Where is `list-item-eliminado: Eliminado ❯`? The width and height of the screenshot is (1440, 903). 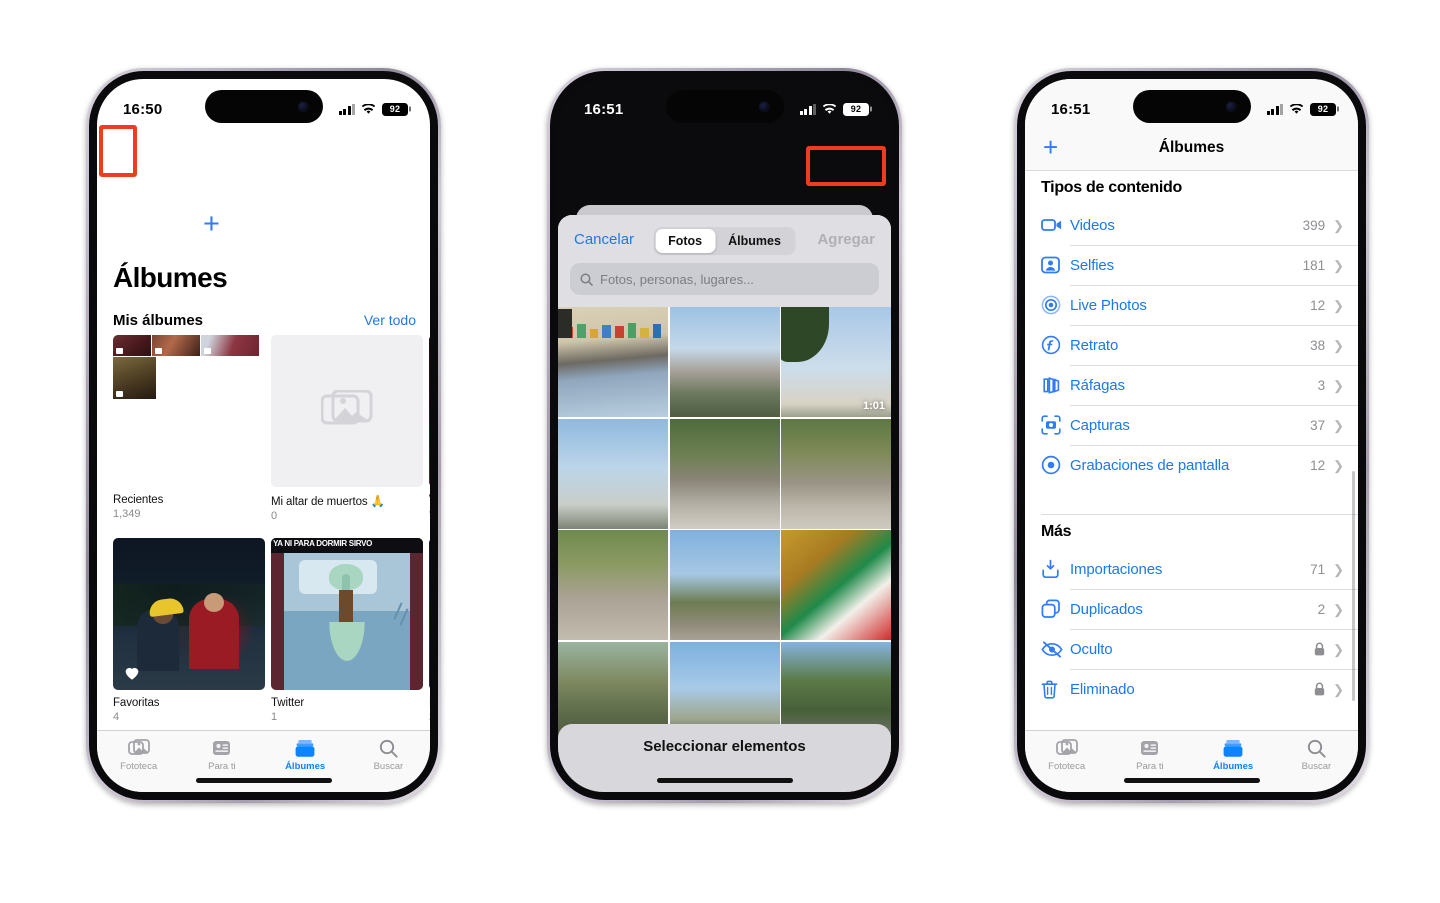
list-item-eliminado: Eliminado ❯ is located at coordinates (1191, 689).